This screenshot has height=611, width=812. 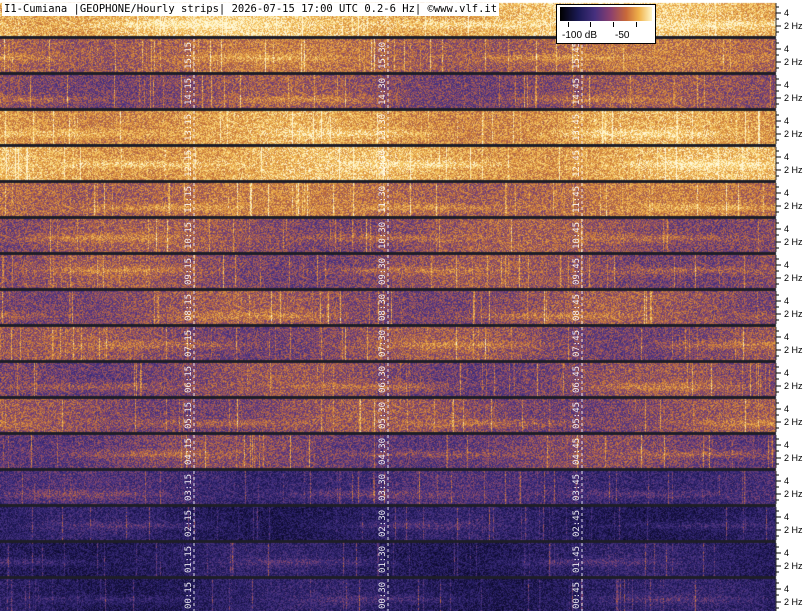 What do you see at coordinates (189, 487) in the screenshot?
I see `time-tick-label: 03:15` at bounding box center [189, 487].